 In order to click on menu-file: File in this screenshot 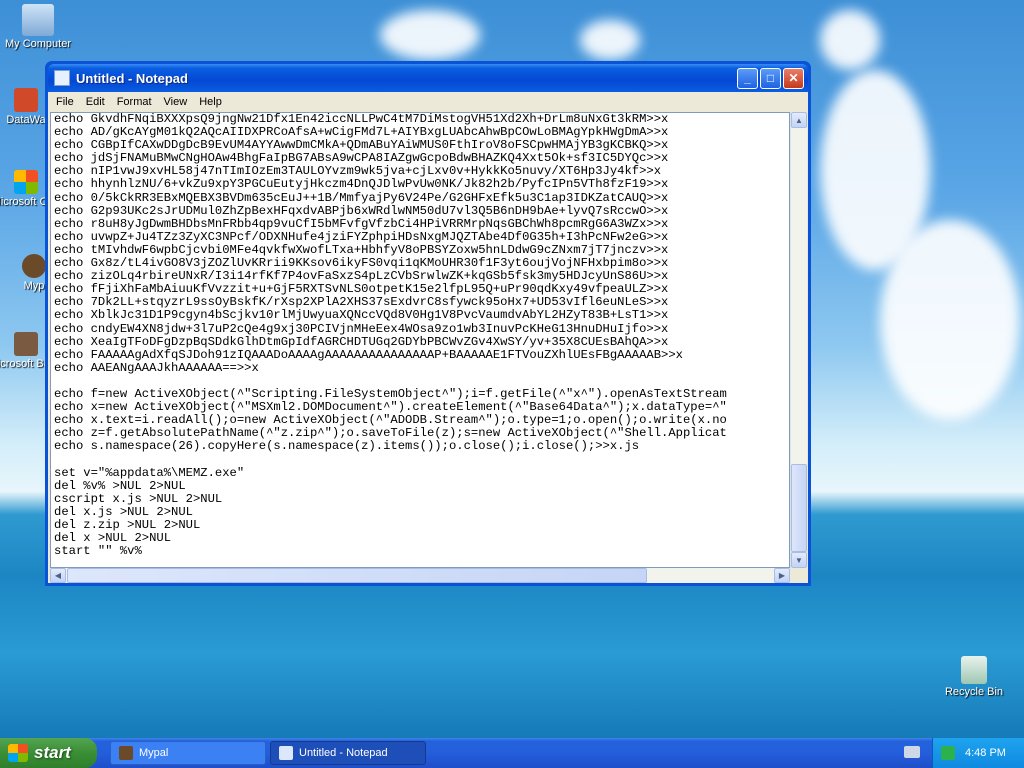, I will do `click(65, 102)`.